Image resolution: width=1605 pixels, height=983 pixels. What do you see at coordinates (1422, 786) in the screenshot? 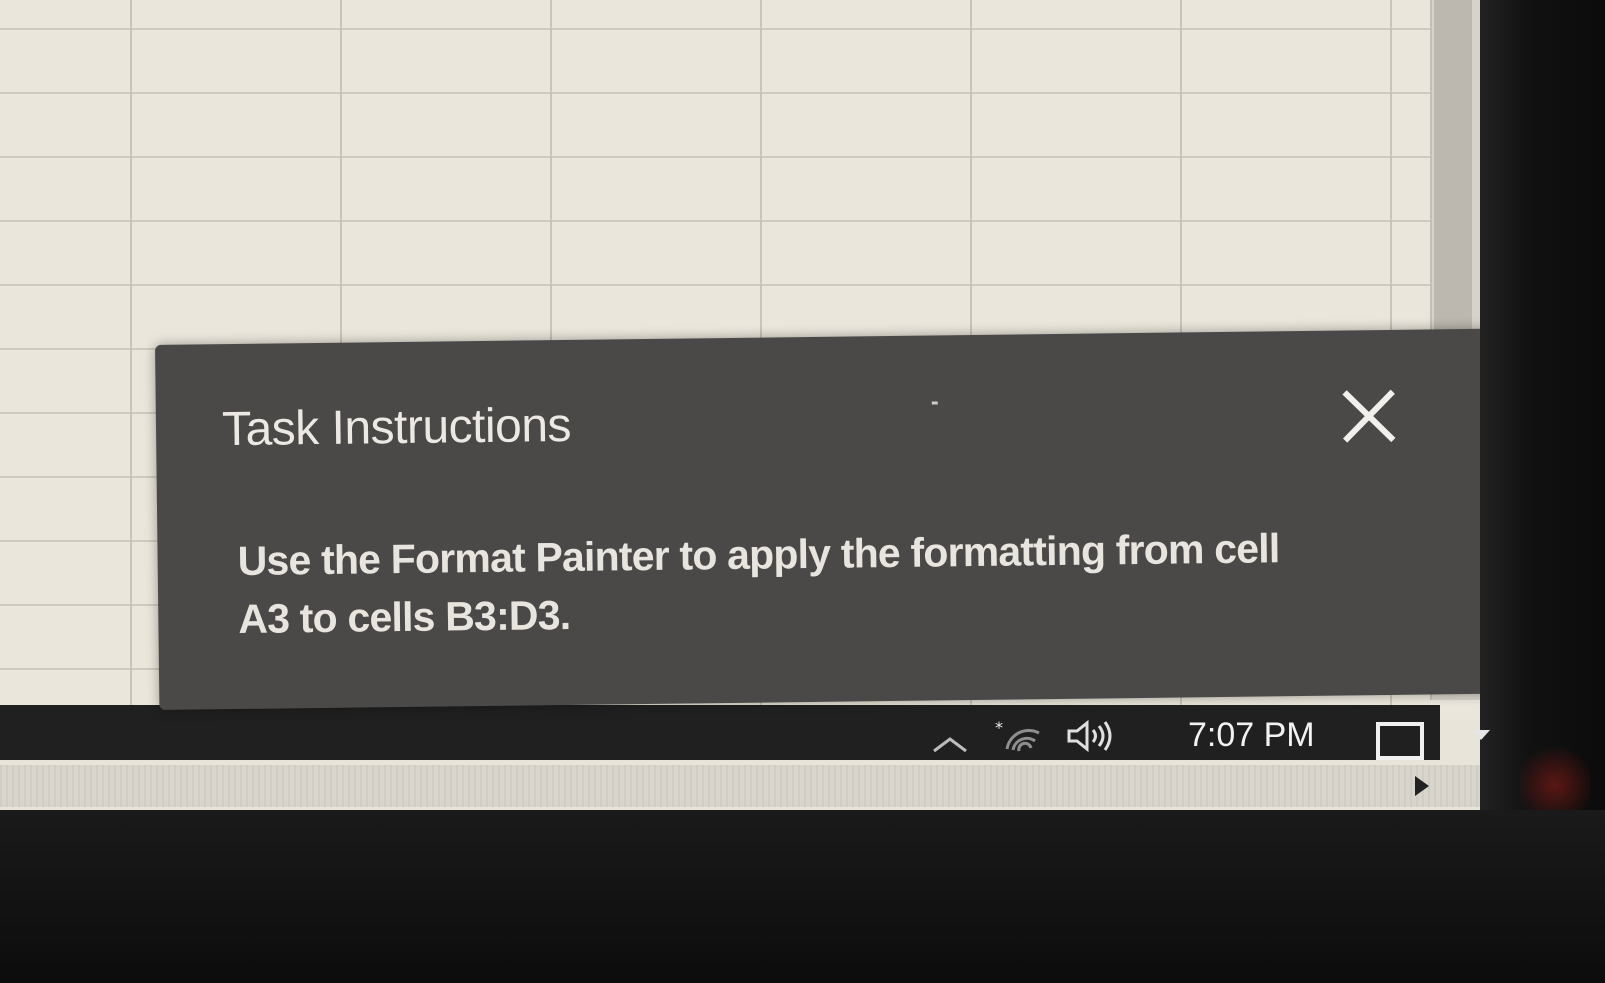
I see `scroll-right-icon` at bounding box center [1422, 786].